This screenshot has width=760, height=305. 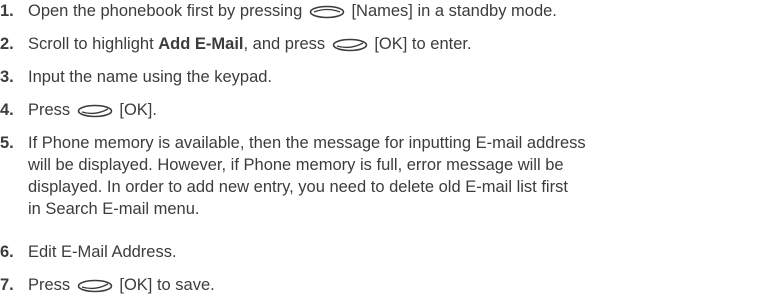 What do you see at coordinates (201, 44) in the screenshot?
I see `menu-name-add-email: Add E-Mail` at bounding box center [201, 44].